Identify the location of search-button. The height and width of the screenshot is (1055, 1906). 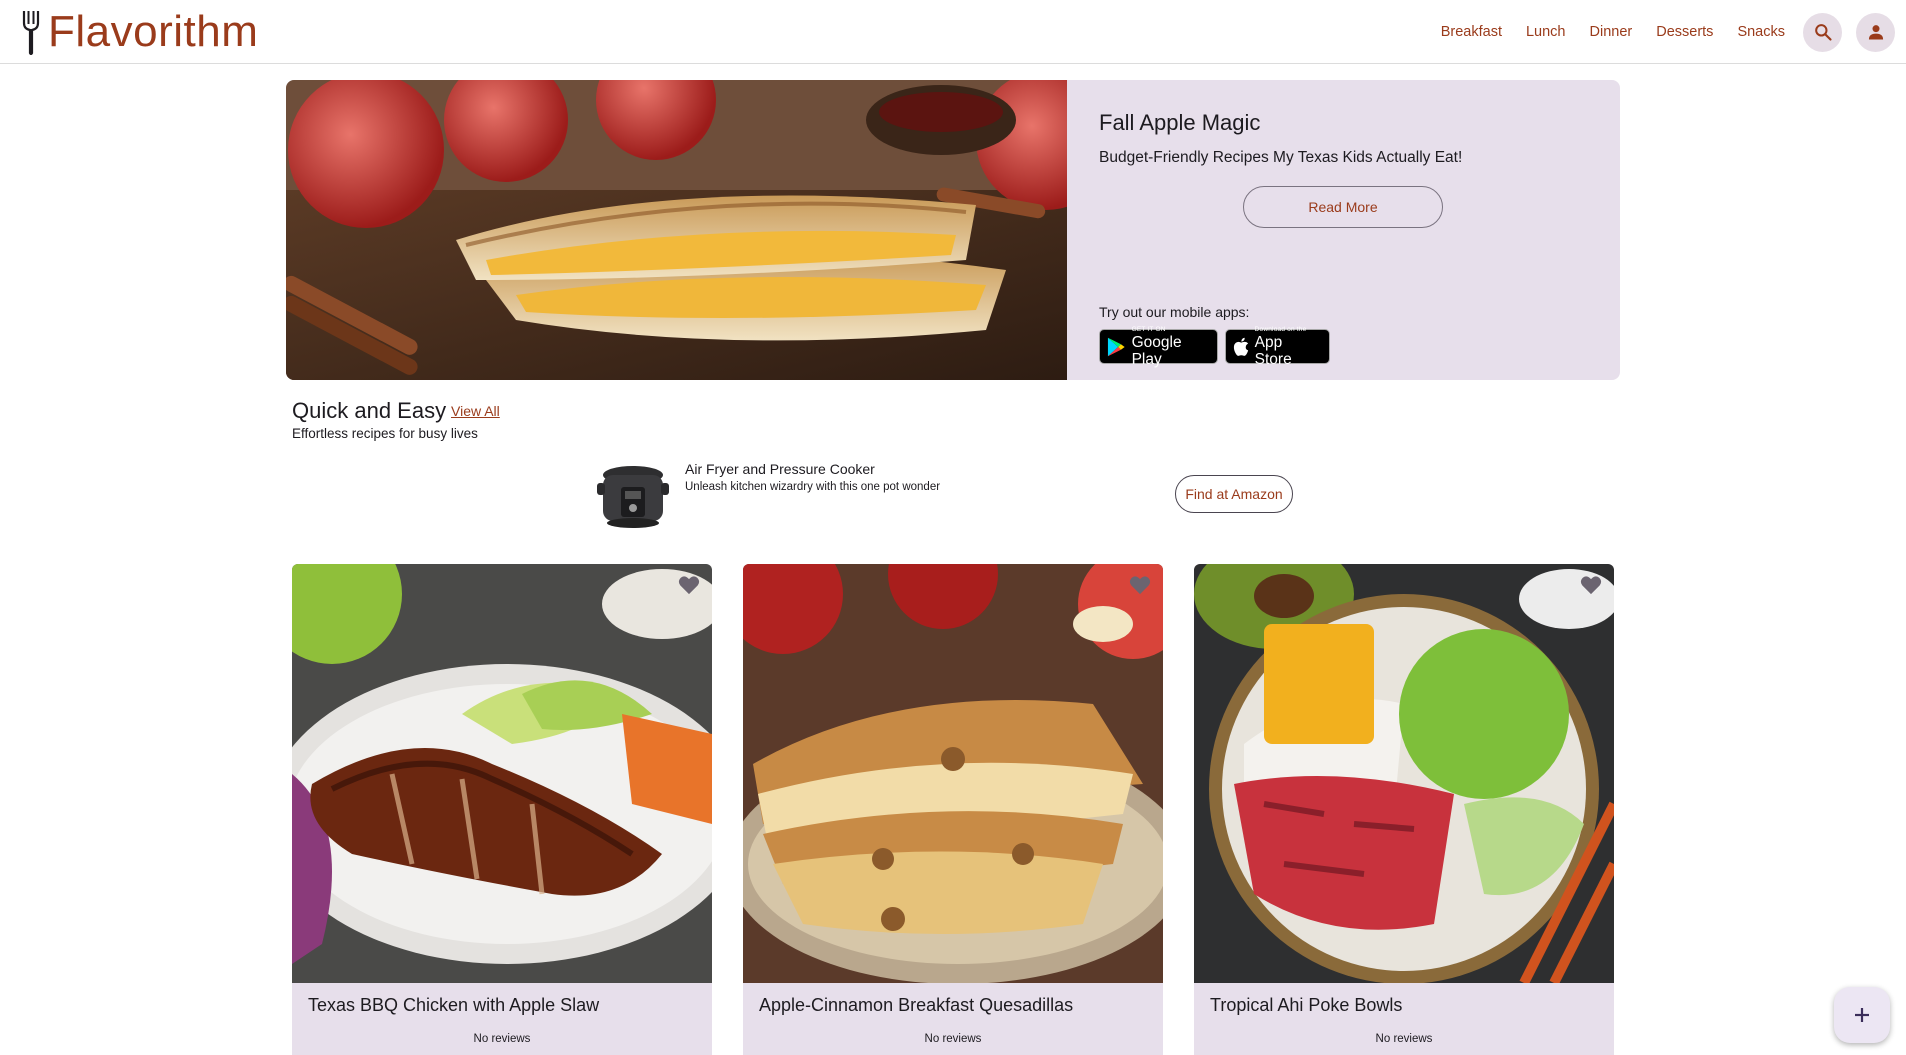
(1822, 32).